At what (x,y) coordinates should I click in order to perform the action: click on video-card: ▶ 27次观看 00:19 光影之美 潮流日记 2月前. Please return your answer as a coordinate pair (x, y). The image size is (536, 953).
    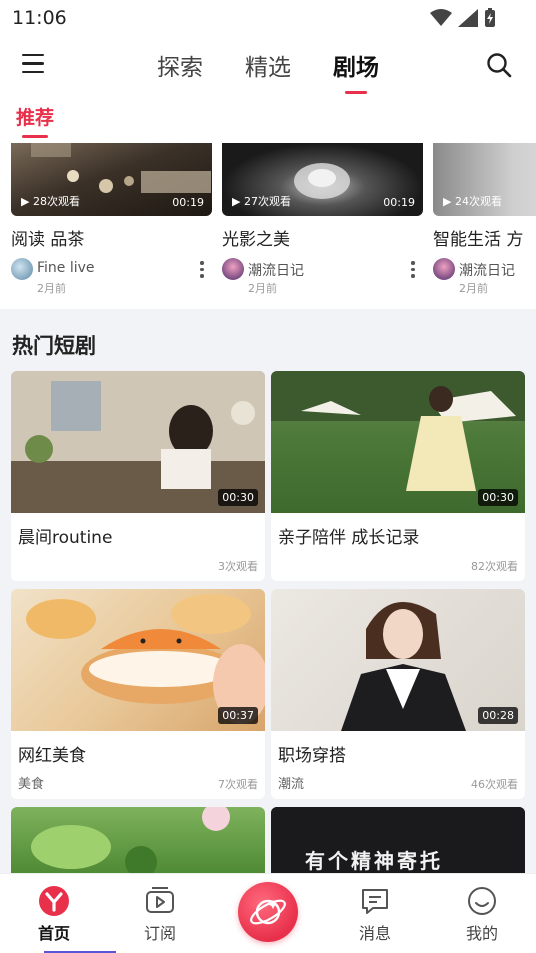
    Looking at the image, I should click on (322, 219).